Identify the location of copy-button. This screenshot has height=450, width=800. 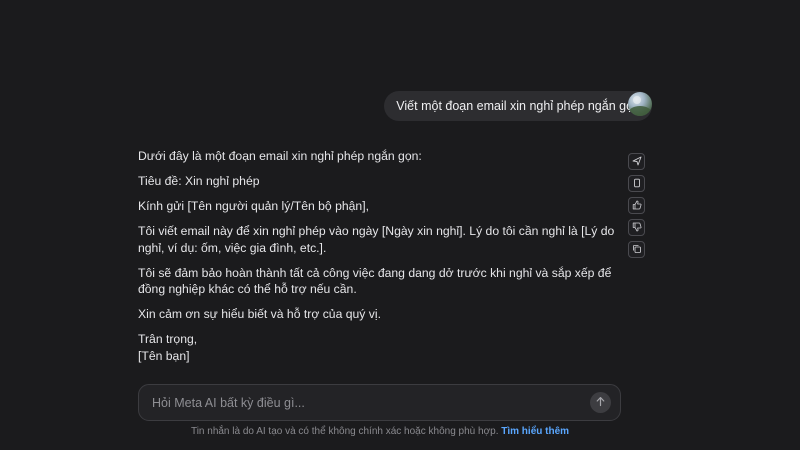
(636, 183).